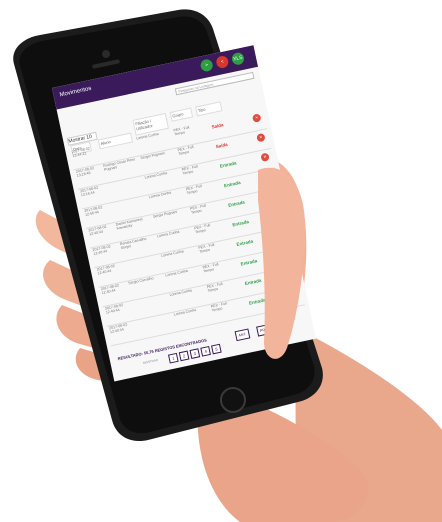  Describe the element at coordinates (281, 263) in the screenshot. I see `thumb-overlay` at that location.